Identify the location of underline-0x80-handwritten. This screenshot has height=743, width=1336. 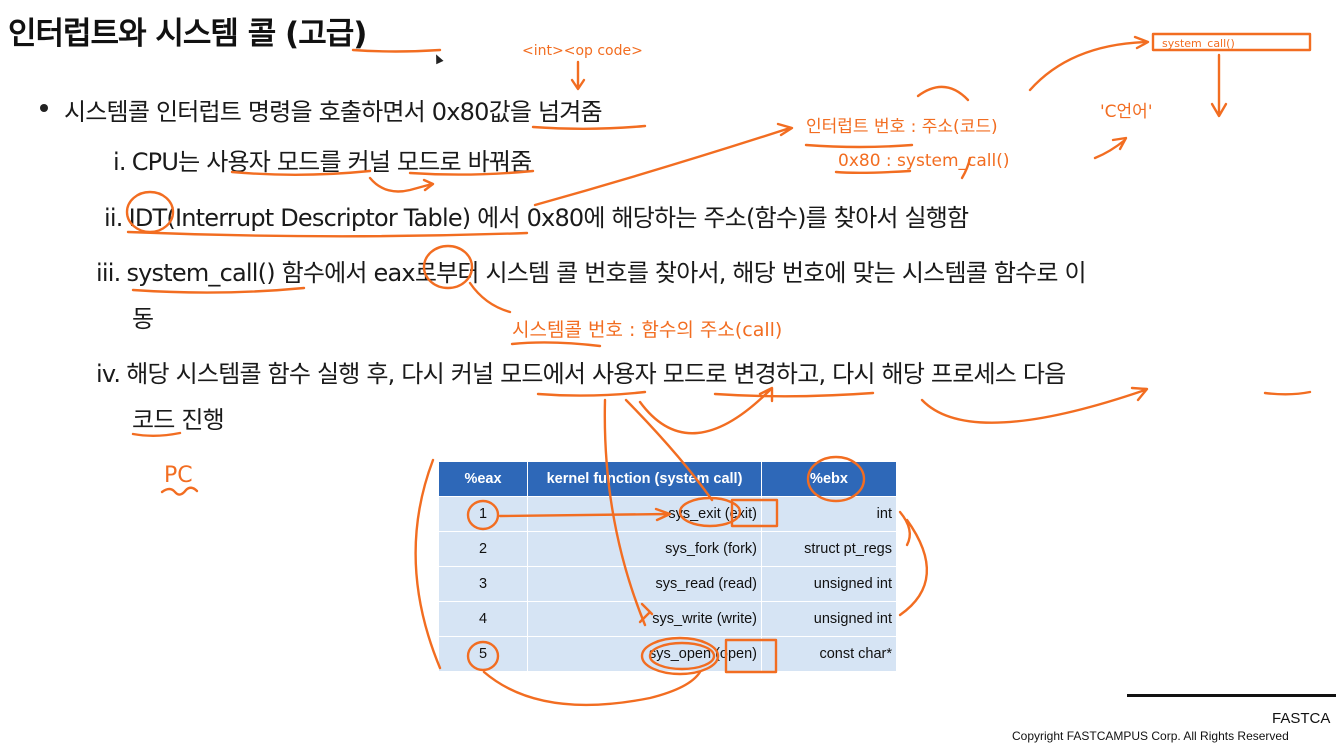
(873, 171).